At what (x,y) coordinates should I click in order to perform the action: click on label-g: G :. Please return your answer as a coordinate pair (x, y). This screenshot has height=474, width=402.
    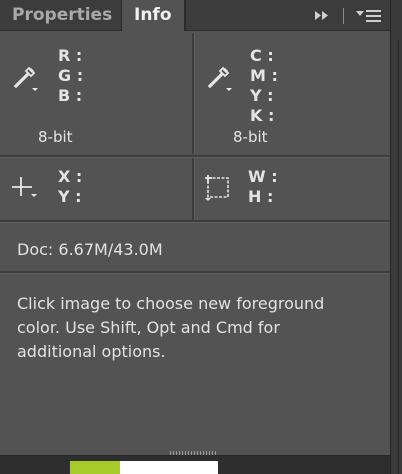
    Looking at the image, I should click on (71, 75).